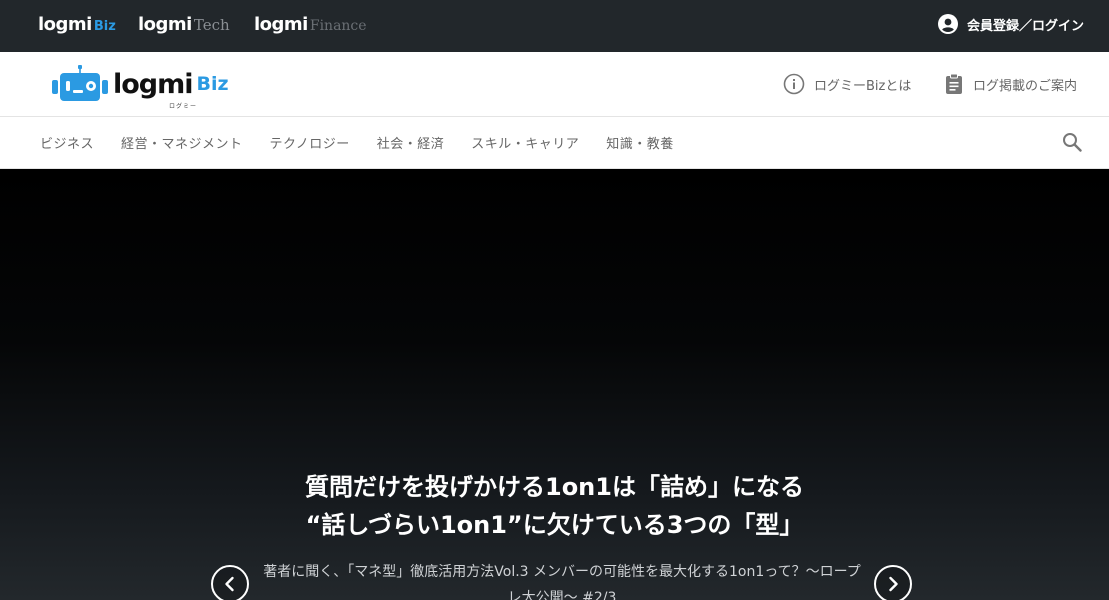 This screenshot has height=600, width=1109. What do you see at coordinates (211, 25) in the screenshot?
I see `site-suffix: Tech` at bounding box center [211, 25].